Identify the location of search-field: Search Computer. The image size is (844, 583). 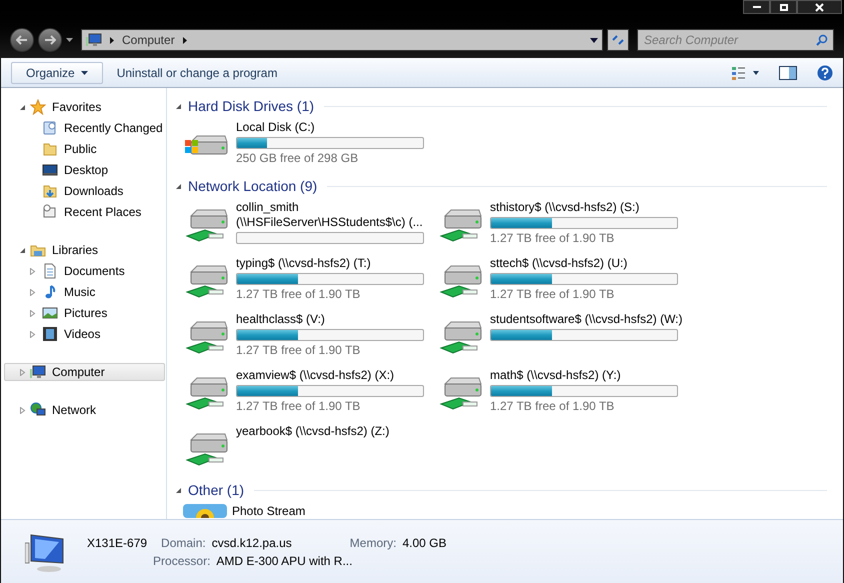
(735, 40).